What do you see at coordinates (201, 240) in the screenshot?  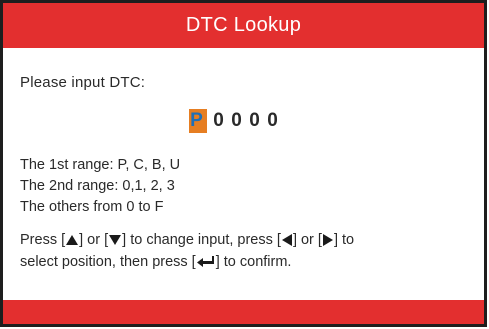 I see `instruction-text: ] to change input, press [` at bounding box center [201, 240].